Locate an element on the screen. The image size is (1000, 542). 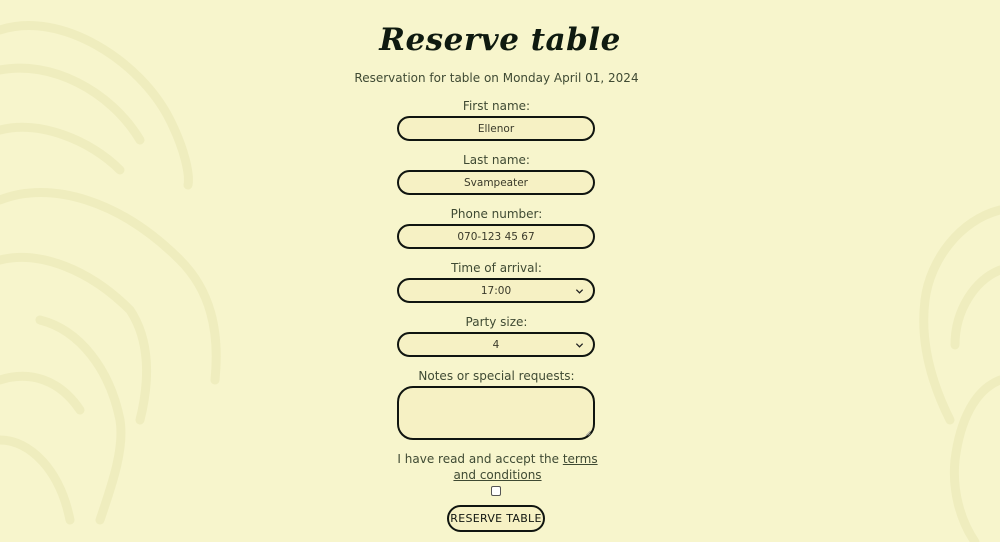
notes-label: Notes or special requests: is located at coordinates (496, 376).